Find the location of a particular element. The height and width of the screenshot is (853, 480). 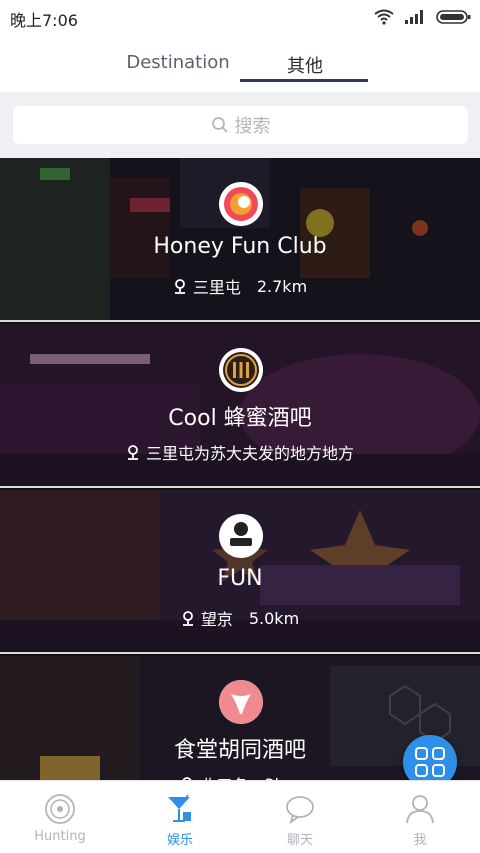

search-area: 搜索 is located at coordinates (240, 125).